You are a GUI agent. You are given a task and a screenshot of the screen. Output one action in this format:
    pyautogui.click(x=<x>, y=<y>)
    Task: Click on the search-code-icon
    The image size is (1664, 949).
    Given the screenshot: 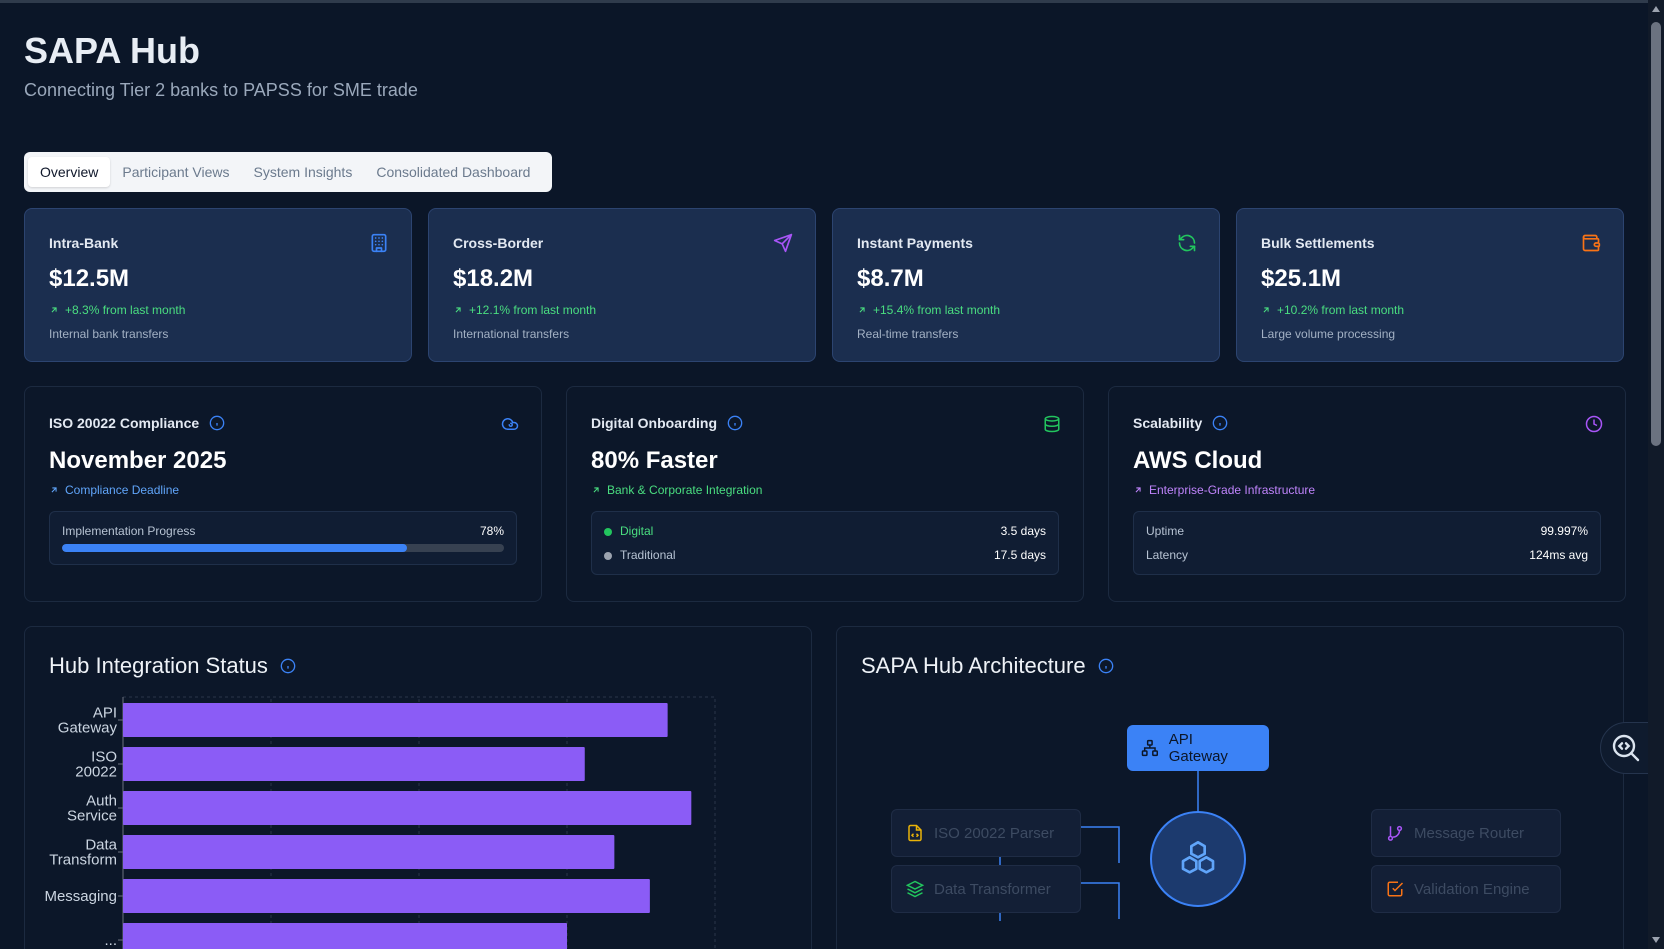 What is the action you would take?
    pyautogui.click(x=1626, y=748)
    